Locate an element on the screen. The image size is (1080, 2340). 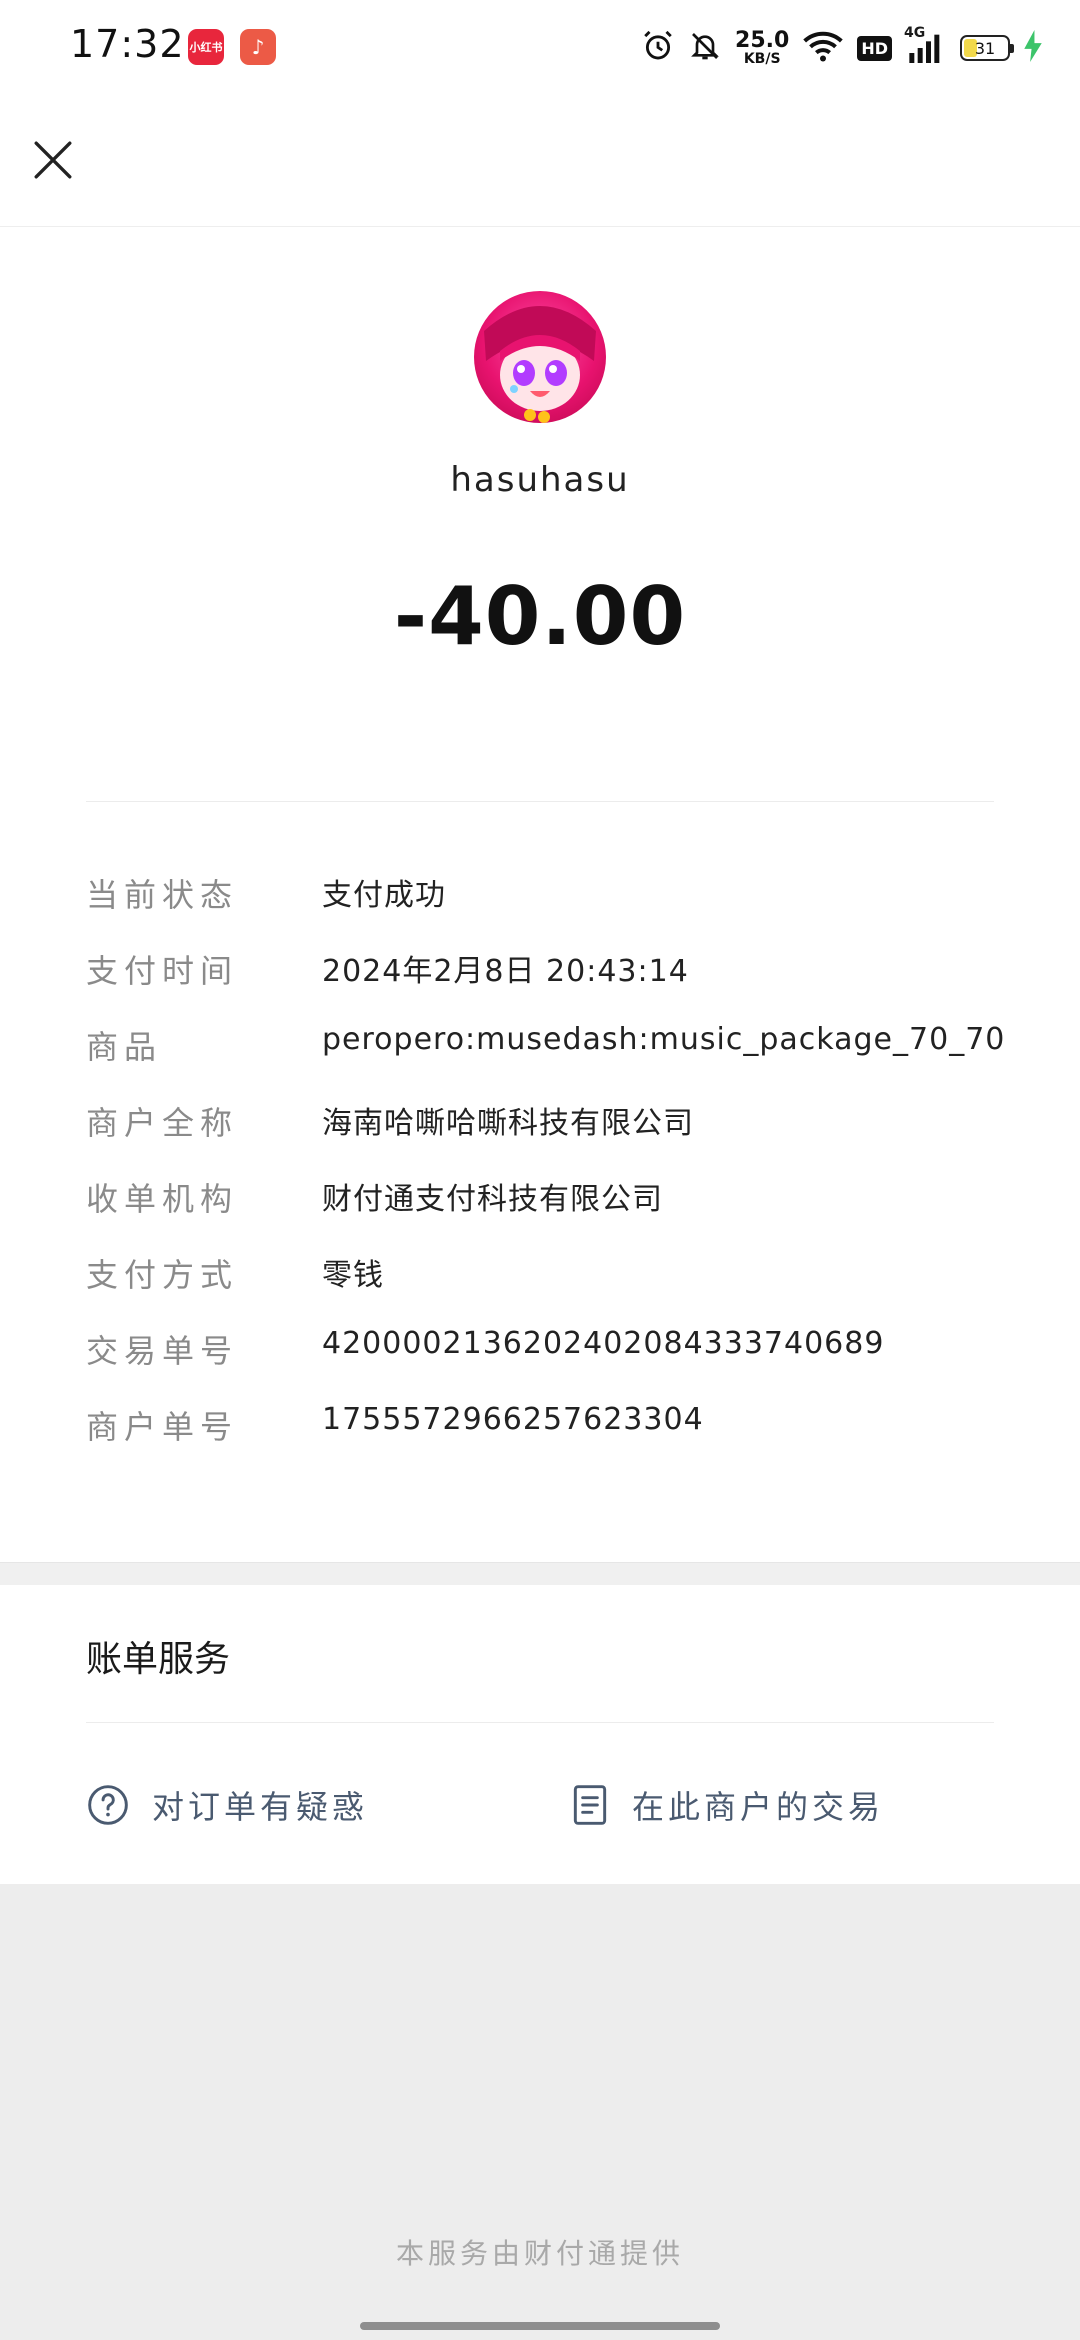
mute-bell-icon is located at coordinates (705, 48).